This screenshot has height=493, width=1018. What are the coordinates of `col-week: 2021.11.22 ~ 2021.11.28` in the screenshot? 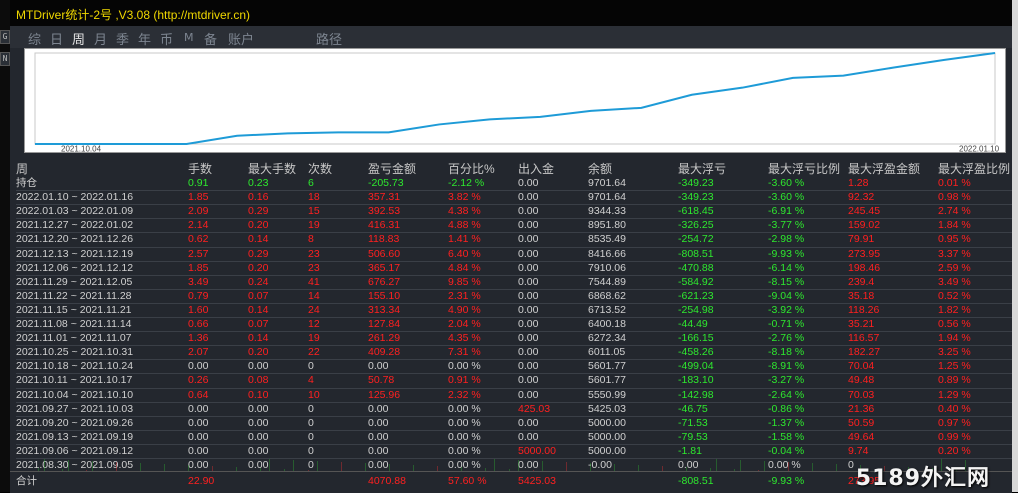 It's located at (74, 296).